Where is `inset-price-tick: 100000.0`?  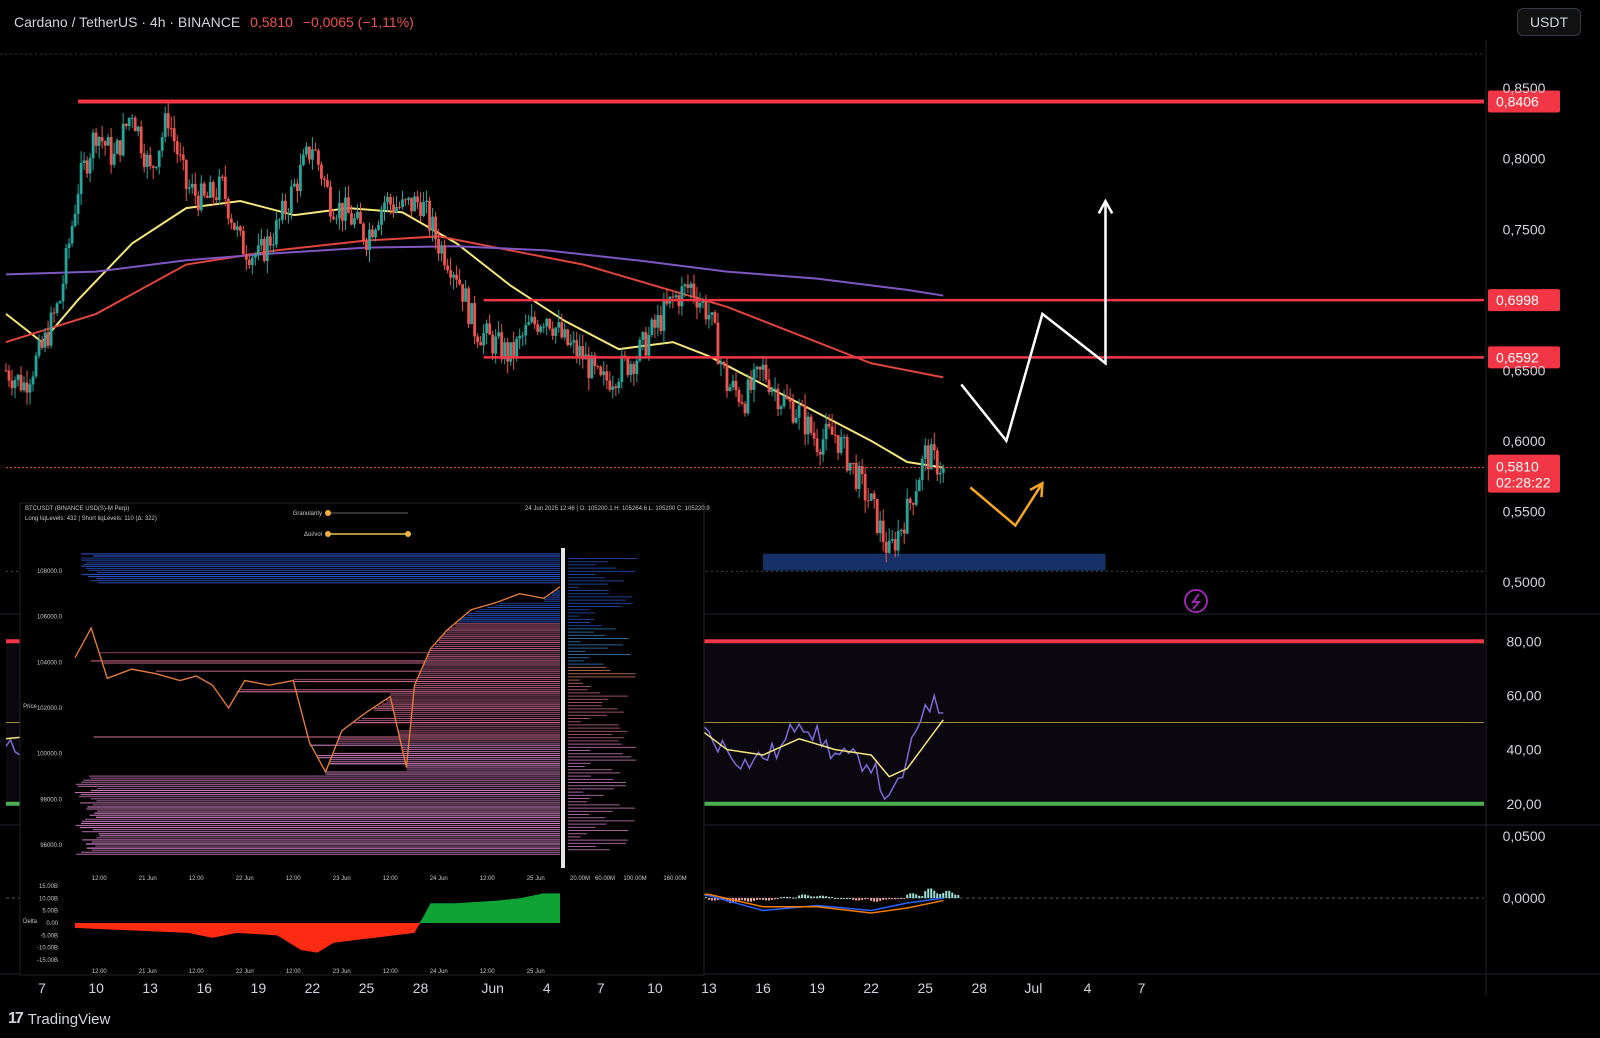
inset-price-tick: 100000.0 is located at coordinates (50, 755).